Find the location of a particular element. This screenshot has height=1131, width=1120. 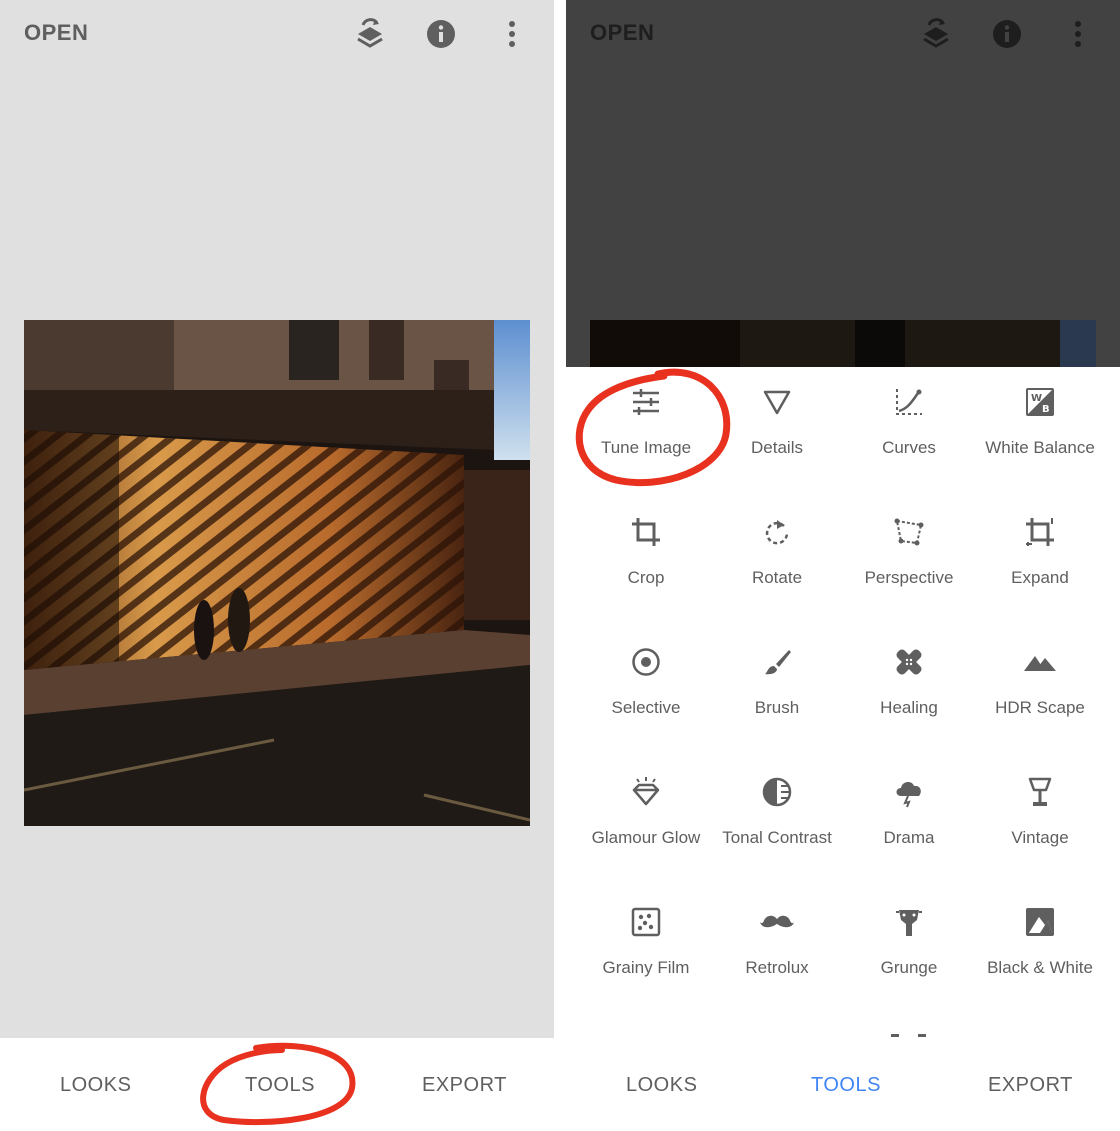

tool-black-white: Black & White is located at coordinates (1040, 952).